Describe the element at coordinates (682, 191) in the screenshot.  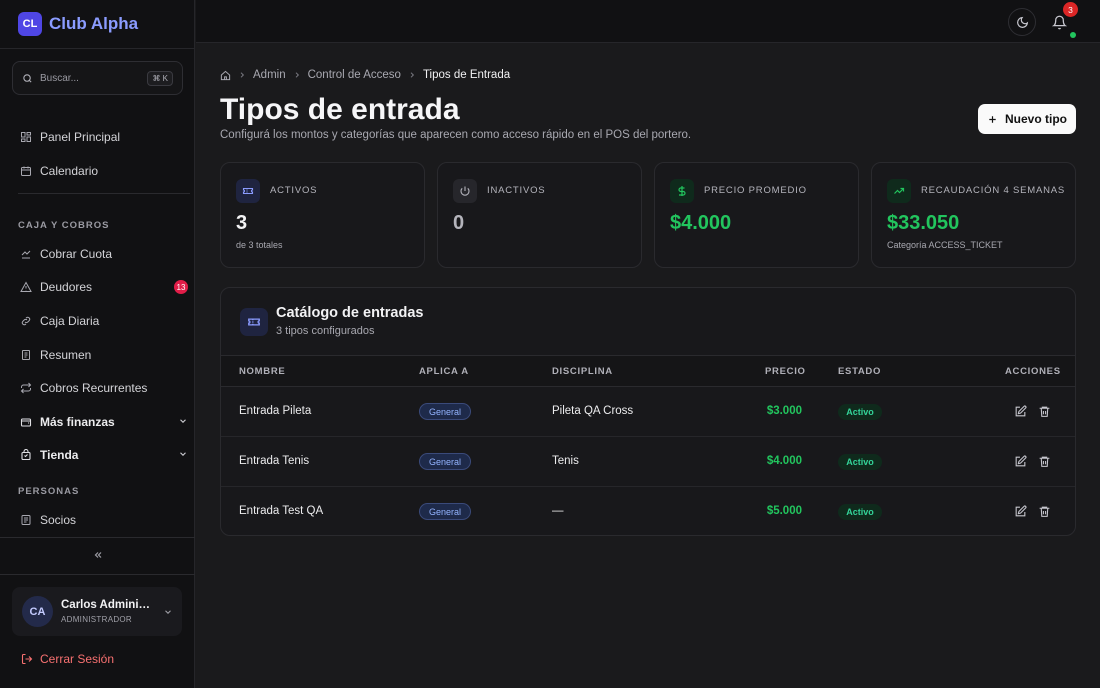
I see `dollar-icon` at that location.